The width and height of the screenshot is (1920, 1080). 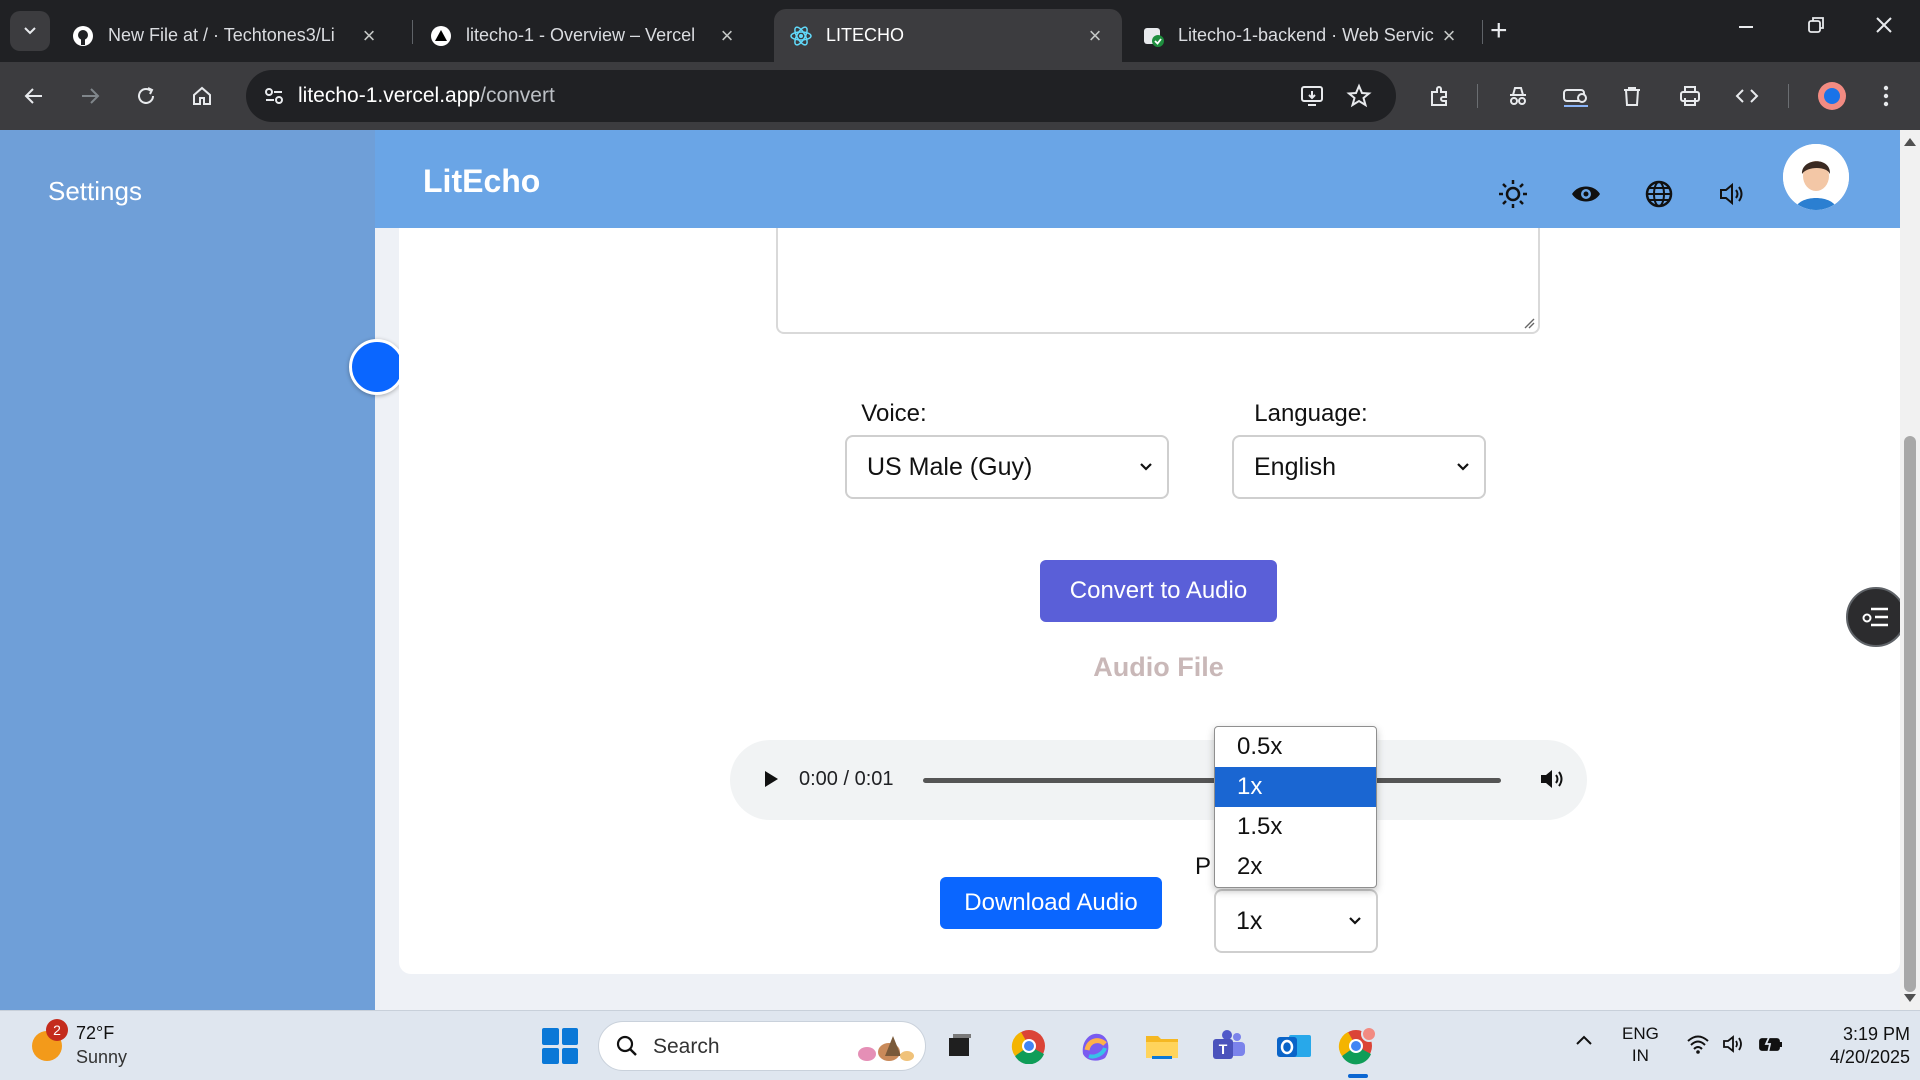 I want to click on show-hidden-icons-chevron, so click(x=1584, y=1040).